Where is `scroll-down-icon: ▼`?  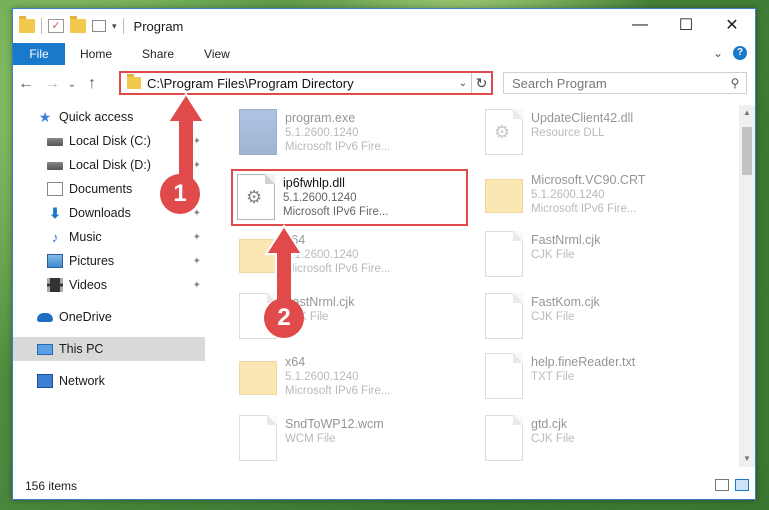
scroll-down-icon: ▼ is located at coordinates (747, 459).